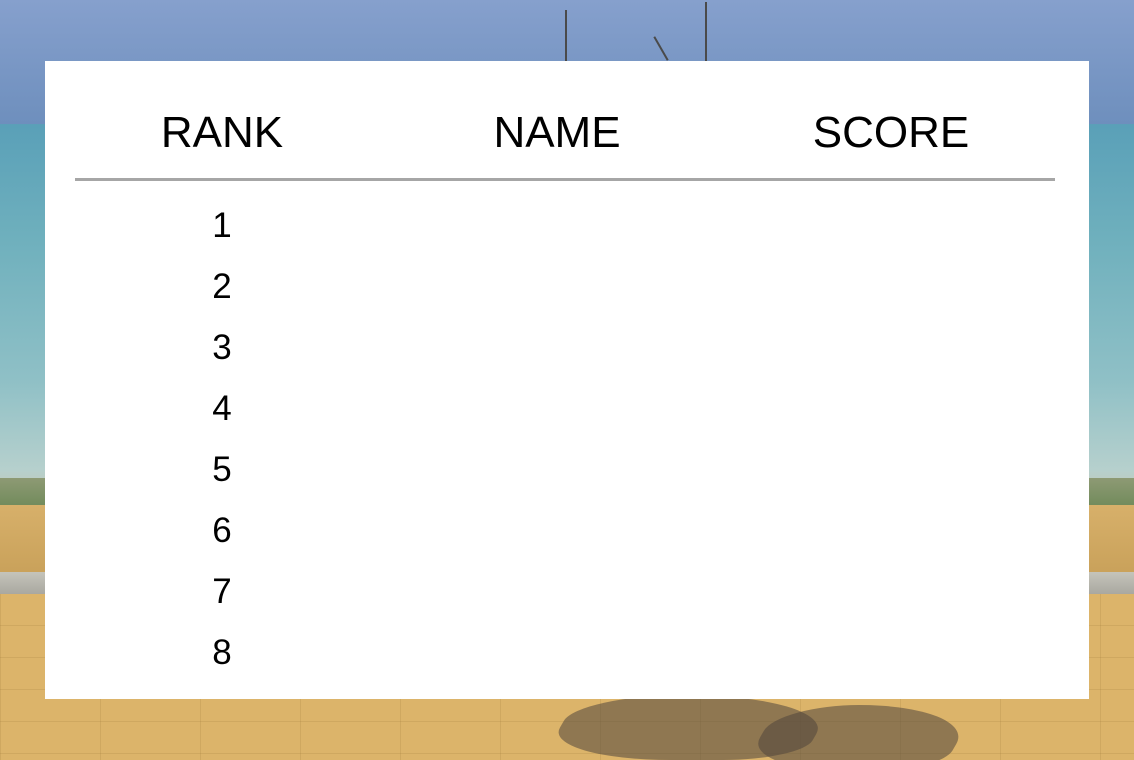 This screenshot has height=760, width=1134. Describe the element at coordinates (222, 225) in the screenshot. I see `rank-cell: 1` at that location.